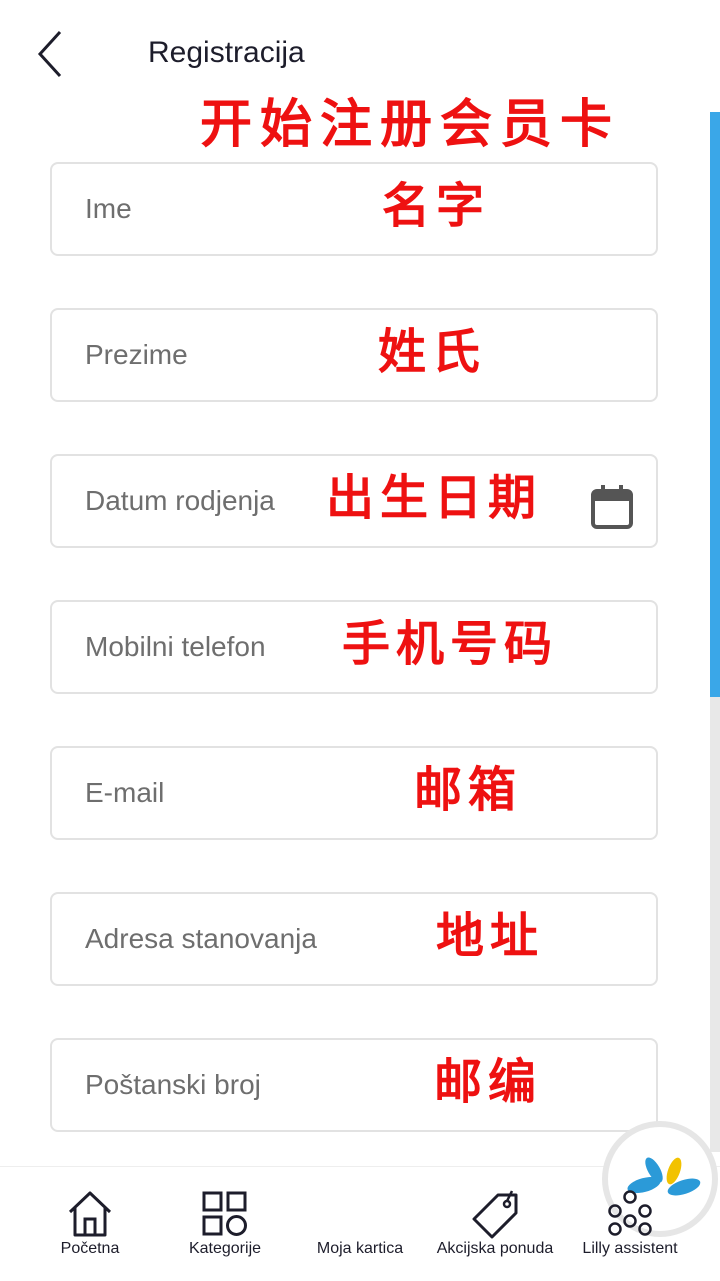 The image size is (720, 1281). What do you see at coordinates (360, 77) in the screenshot?
I see `header: Registracija 开始注册会员卡` at bounding box center [360, 77].